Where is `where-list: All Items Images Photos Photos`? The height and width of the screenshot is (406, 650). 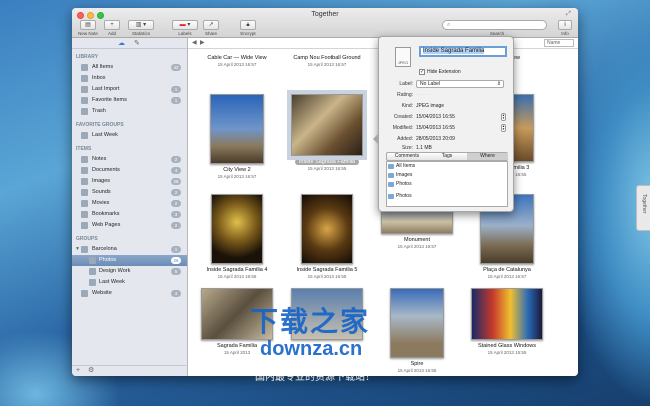 where-list: All Items Images Photos Photos is located at coordinates (447, 184).